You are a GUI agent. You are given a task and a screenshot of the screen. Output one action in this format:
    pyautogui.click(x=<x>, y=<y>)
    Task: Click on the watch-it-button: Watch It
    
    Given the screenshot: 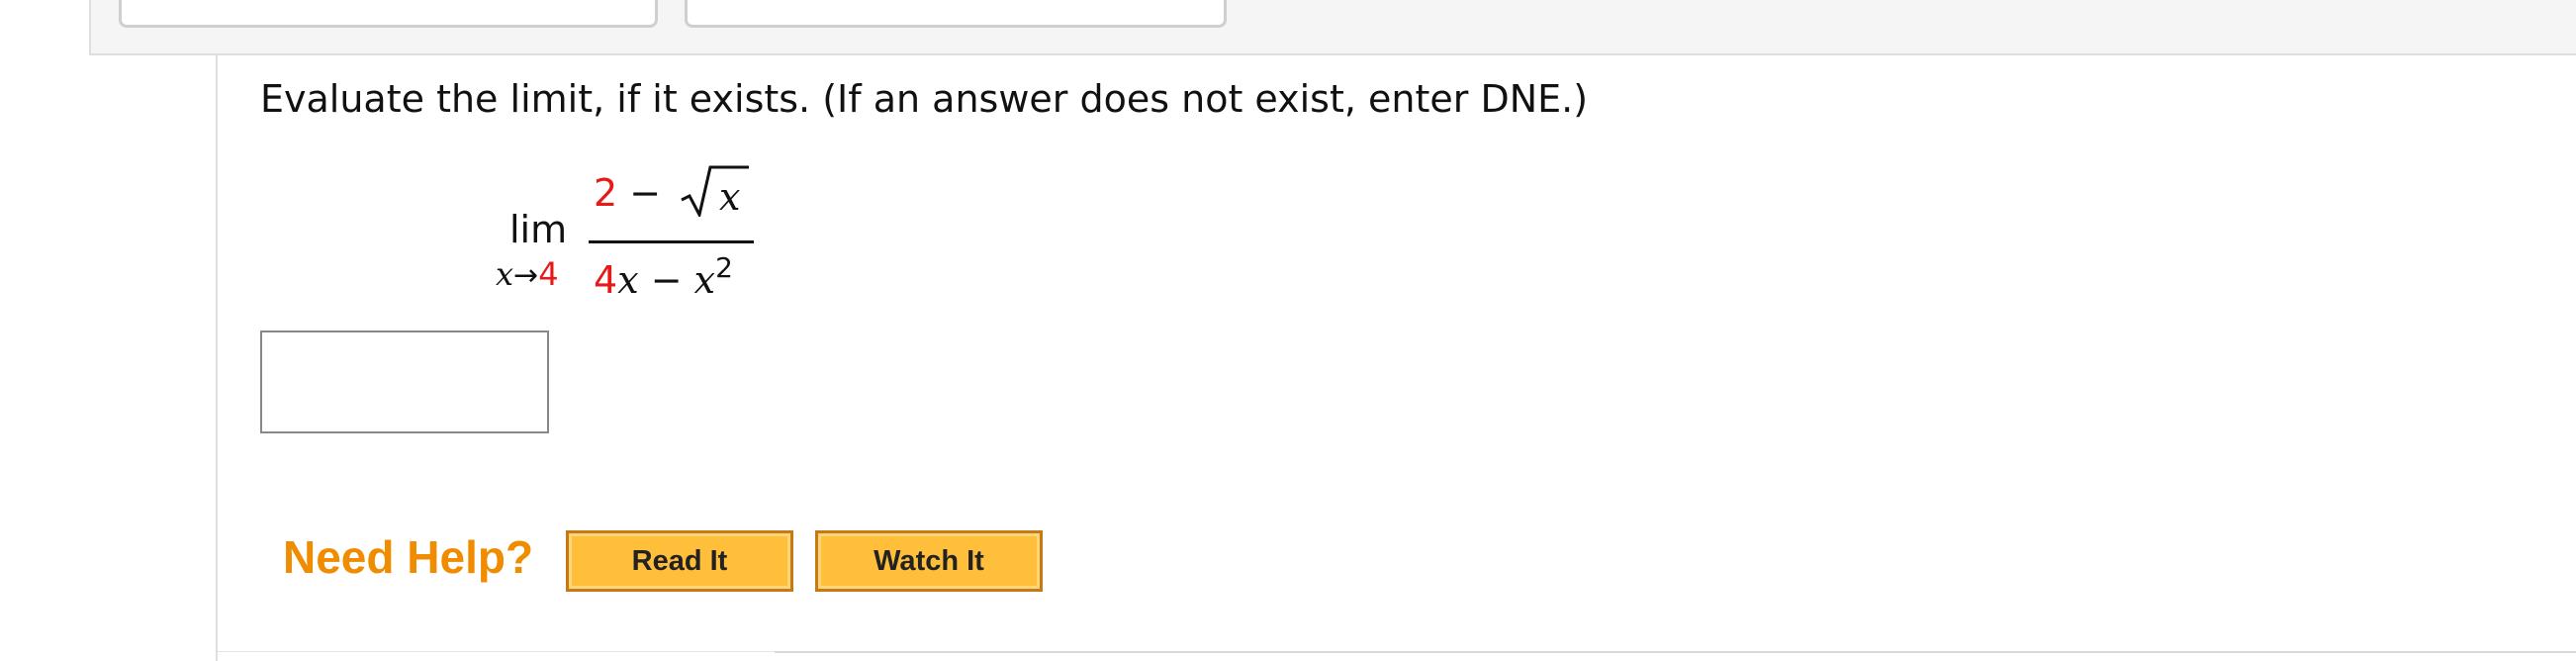 What is the action you would take?
    pyautogui.click(x=929, y=561)
    